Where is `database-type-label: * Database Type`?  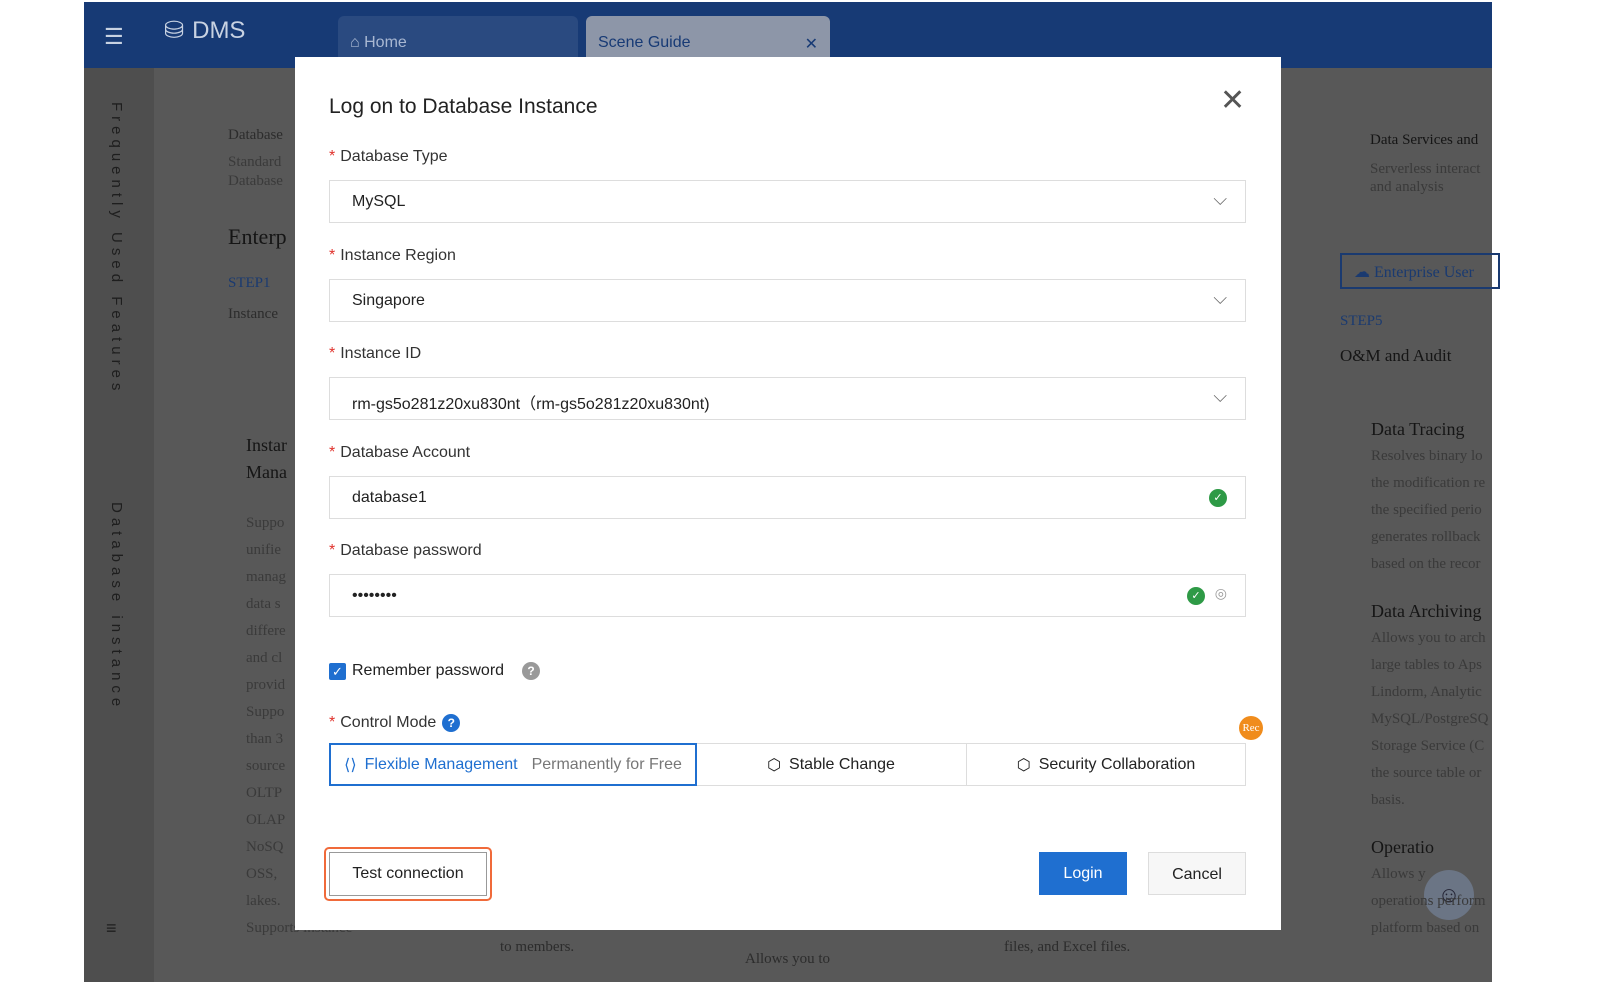
database-type-label: * Database Type is located at coordinates (388, 156).